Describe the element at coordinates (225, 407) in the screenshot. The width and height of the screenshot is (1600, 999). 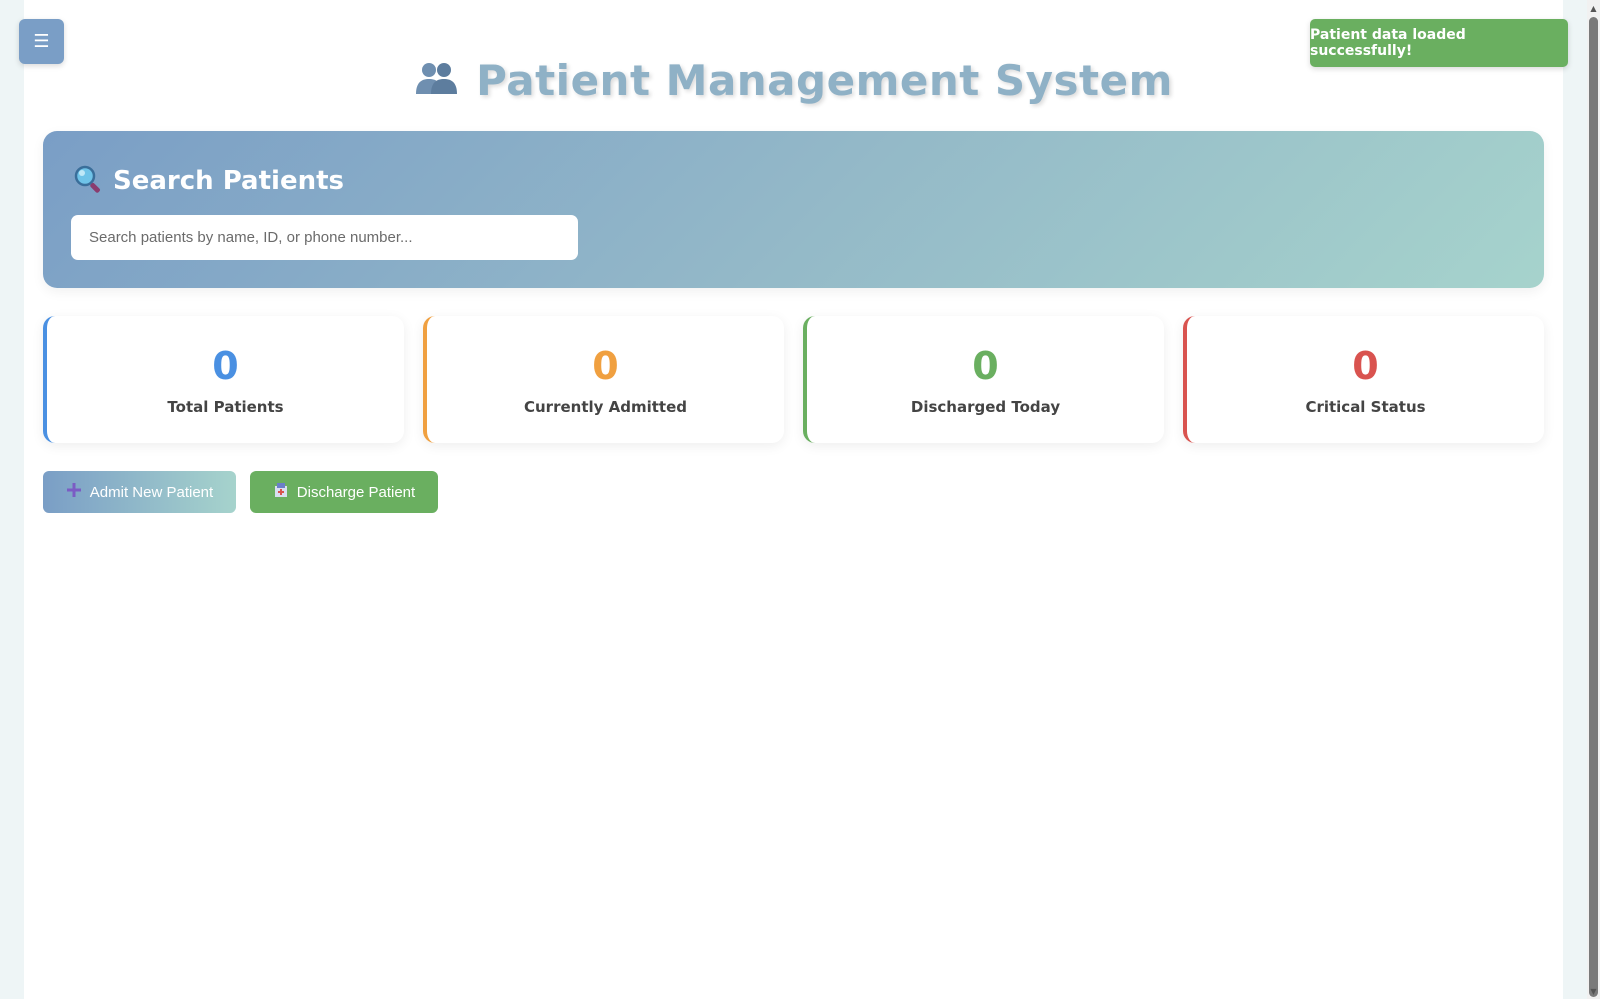
I see `stat-label: Total Patients` at that location.